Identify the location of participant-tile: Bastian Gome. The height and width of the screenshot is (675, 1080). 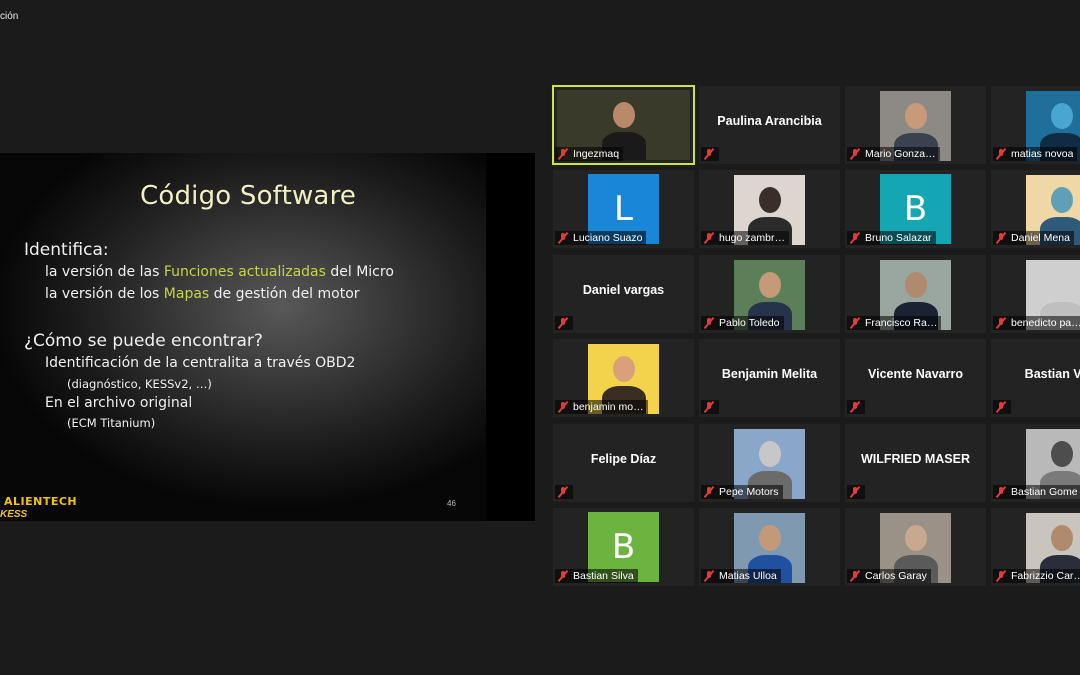
(1035, 463).